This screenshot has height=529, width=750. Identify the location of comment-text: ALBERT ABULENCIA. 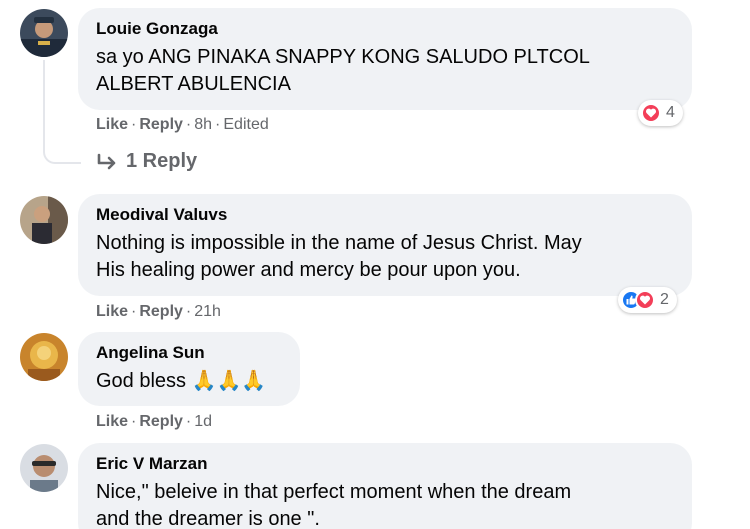
(193, 84).